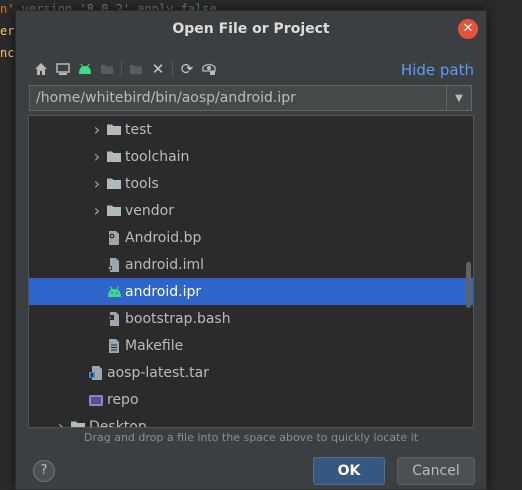 This screenshot has width=522, height=490. Describe the element at coordinates (251, 156) in the screenshot. I see `tree-folder-row: › toolchain` at that location.